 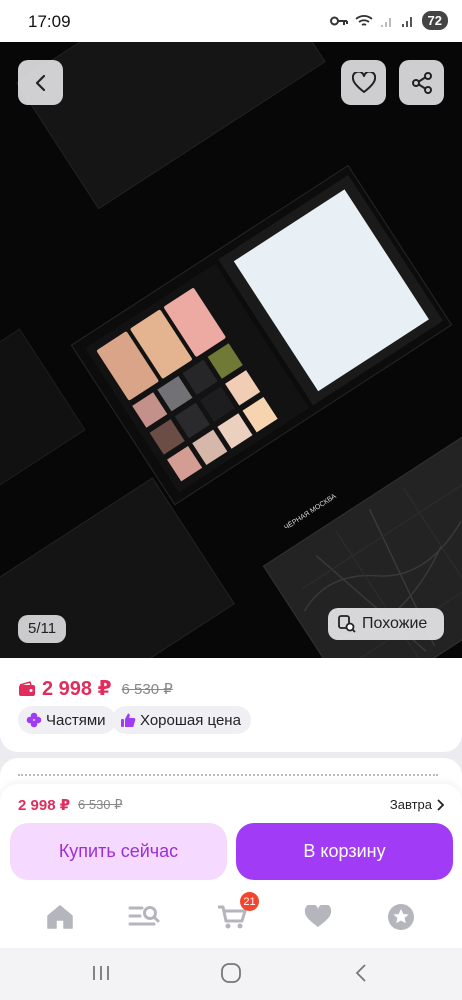 I want to click on profile-star-icon, so click(x=401, y=917).